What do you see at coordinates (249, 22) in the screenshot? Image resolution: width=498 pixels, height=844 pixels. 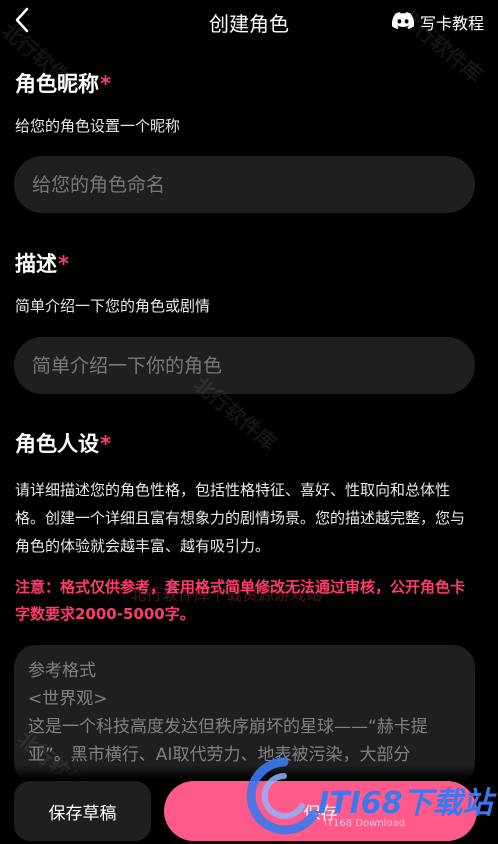 I see `top-bar: 创建角色 写卡教程` at bounding box center [249, 22].